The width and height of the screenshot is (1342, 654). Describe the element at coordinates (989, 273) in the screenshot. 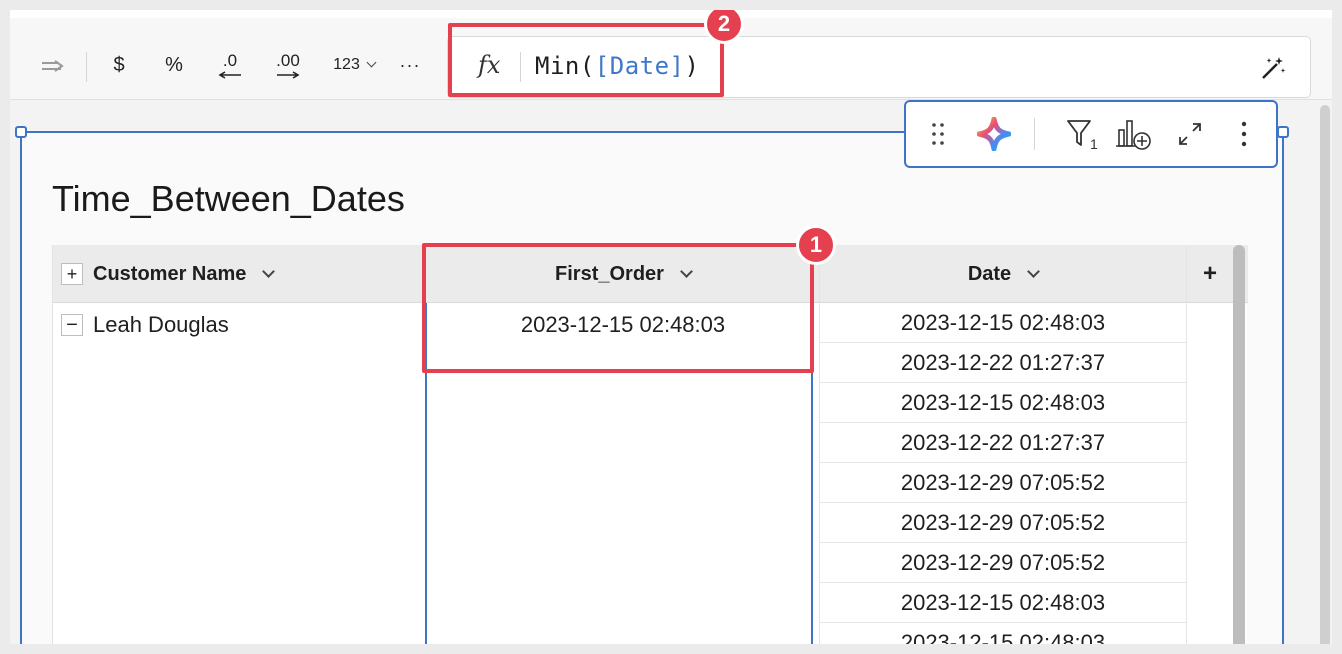

I see `column-header-label: Date` at that location.